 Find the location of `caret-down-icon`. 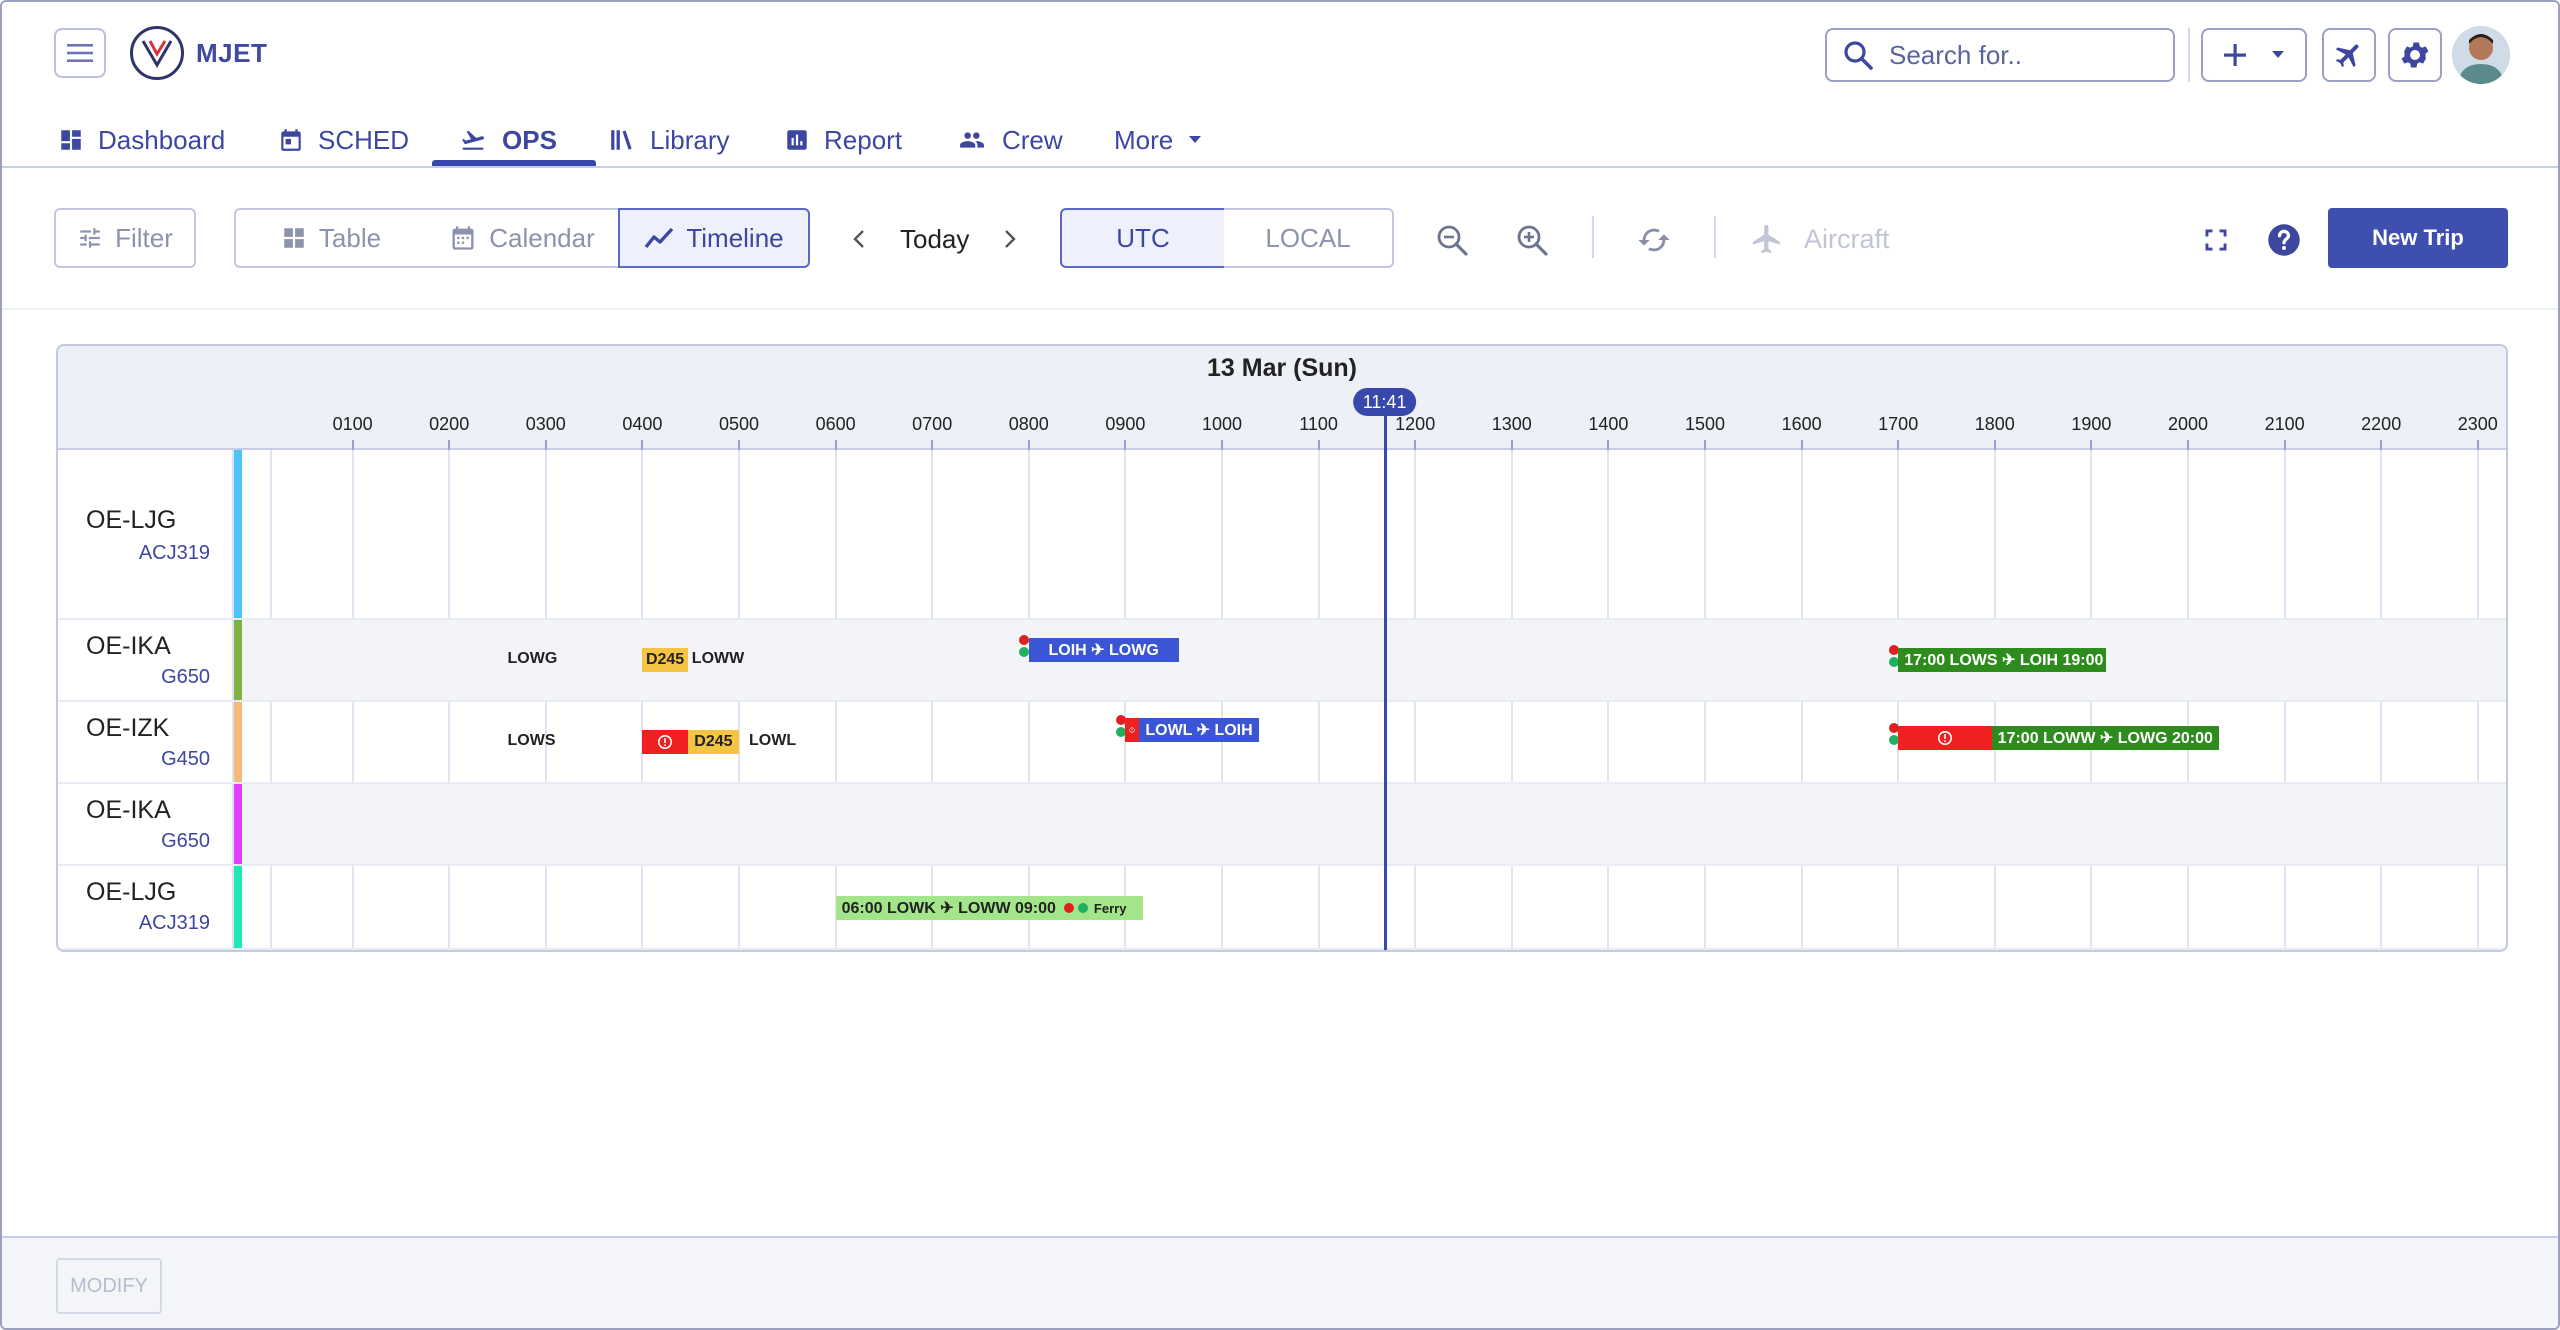

caret-down-icon is located at coordinates (2278, 54).